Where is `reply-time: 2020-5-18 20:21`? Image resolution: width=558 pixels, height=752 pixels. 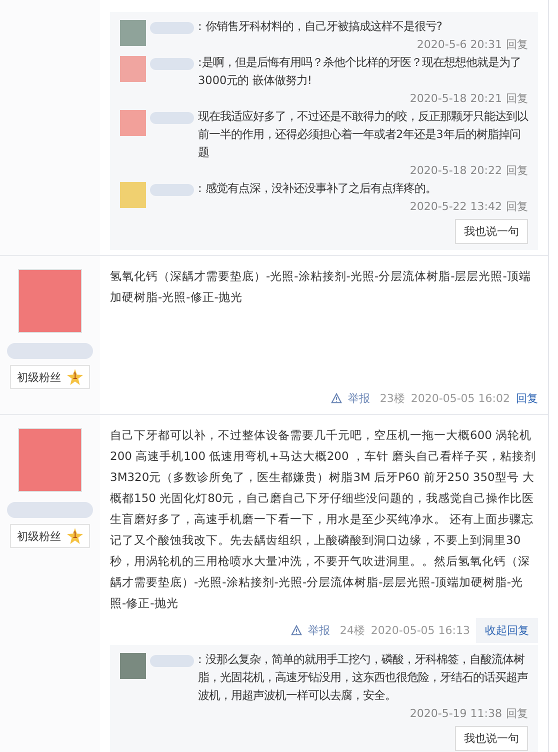
reply-time: 2020-5-18 20:21 is located at coordinates (456, 98).